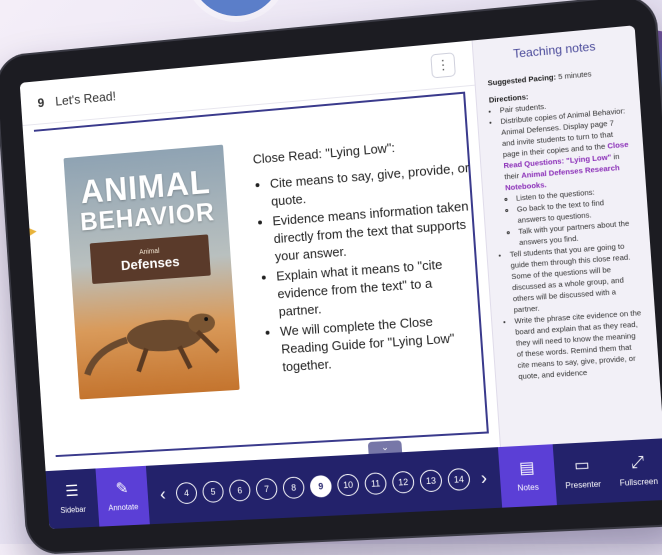  What do you see at coordinates (236, 8) in the screenshot?
I see `decorative-blob` at bounding box center [236, 8].